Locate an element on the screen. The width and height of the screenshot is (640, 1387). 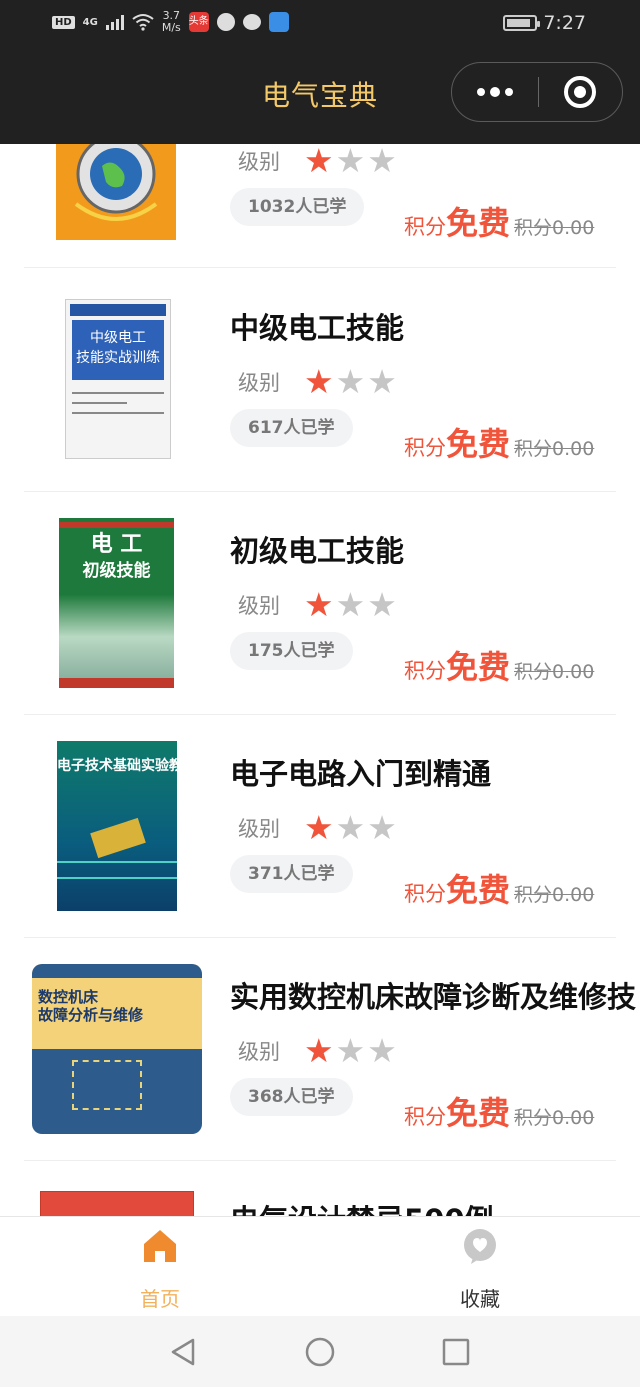
back-icon is located at coordinates (183, 1352).